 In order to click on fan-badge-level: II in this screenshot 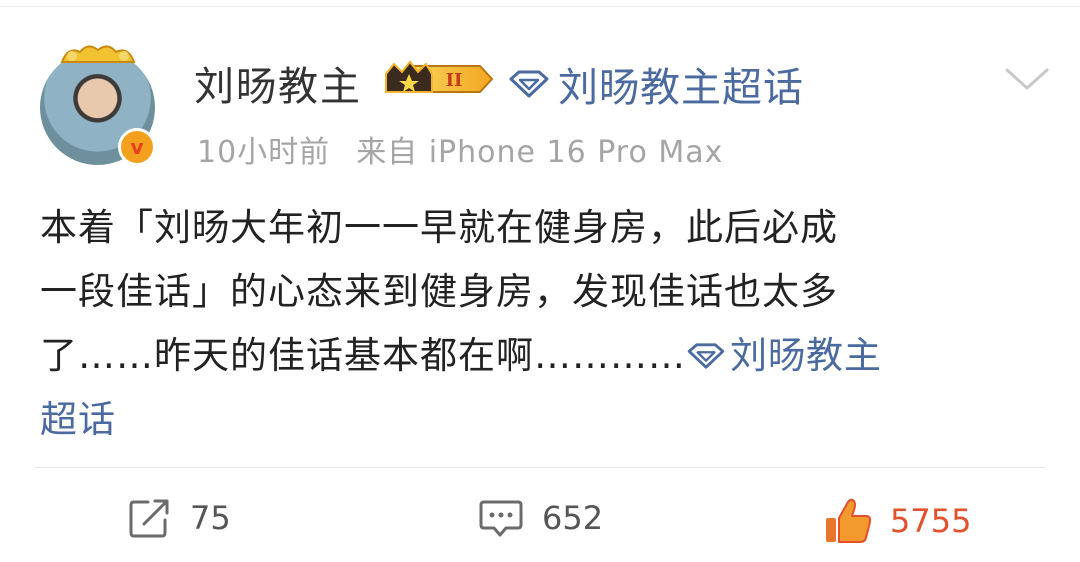, I will do `click(454, 80)`.